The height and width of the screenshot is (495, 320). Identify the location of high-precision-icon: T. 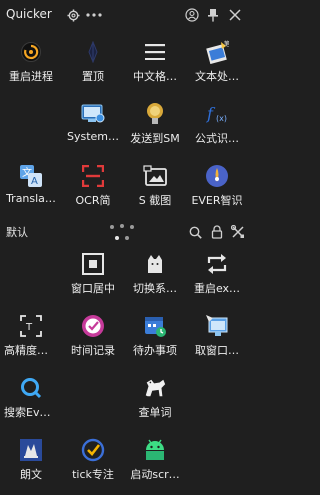
(31, 326).